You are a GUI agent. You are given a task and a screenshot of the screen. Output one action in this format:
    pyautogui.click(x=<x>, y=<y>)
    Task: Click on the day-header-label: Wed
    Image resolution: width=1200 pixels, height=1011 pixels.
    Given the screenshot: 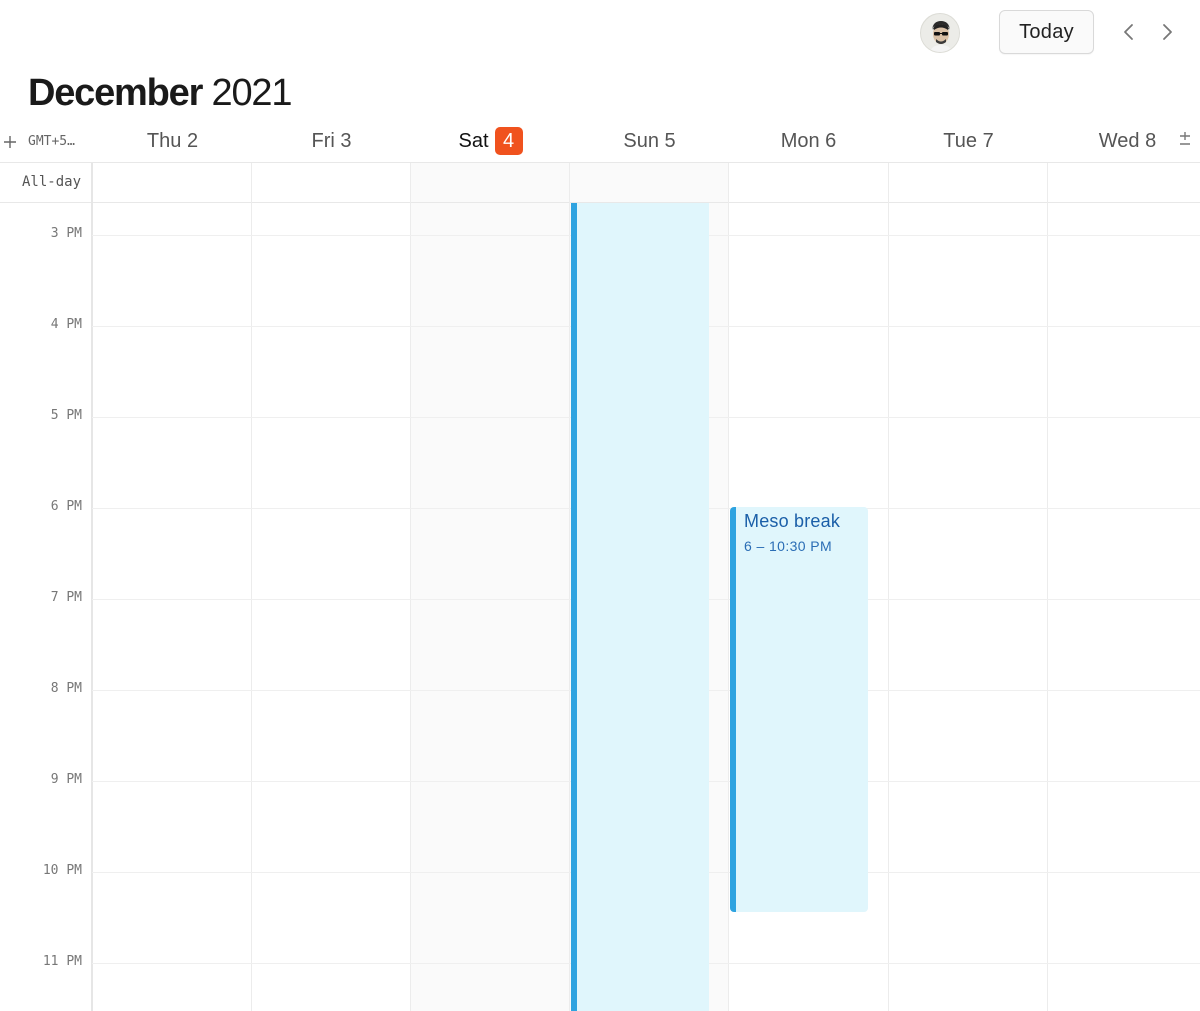 What is the action you would take?
    pyautogui.click(x=1119, y=140)
    